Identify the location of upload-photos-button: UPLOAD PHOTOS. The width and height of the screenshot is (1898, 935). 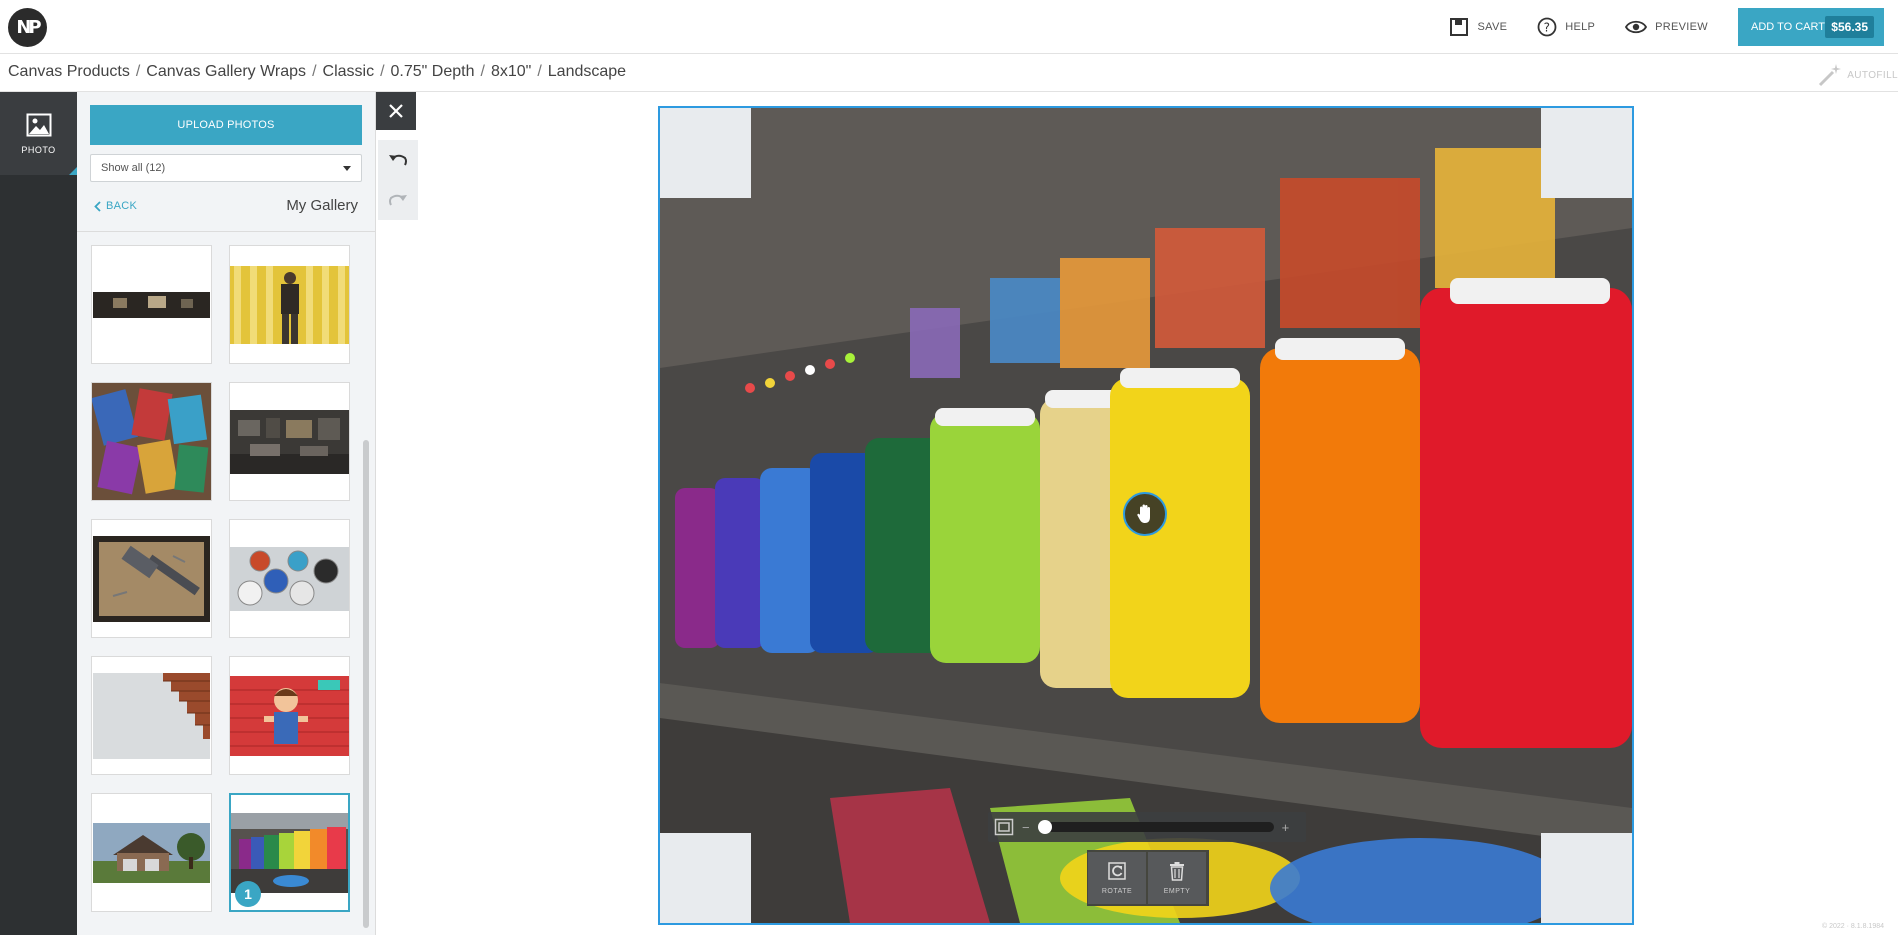
(226, 125).